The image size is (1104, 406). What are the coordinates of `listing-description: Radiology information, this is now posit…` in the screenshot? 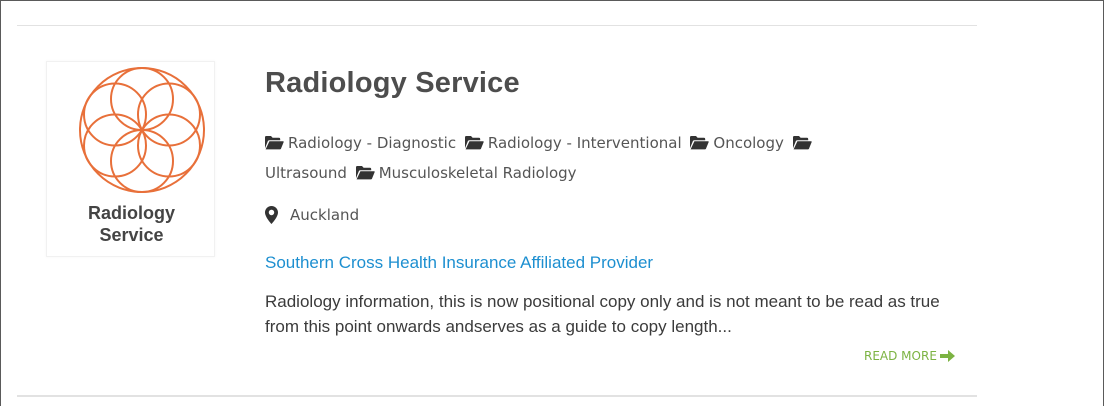 It's located at (602, 314).